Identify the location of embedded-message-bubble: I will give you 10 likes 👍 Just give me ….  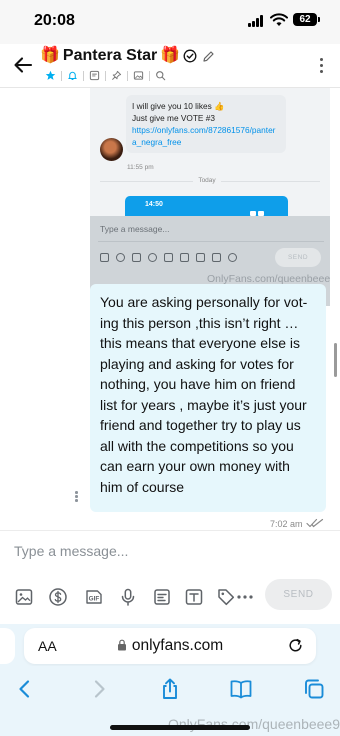
(206, 124).